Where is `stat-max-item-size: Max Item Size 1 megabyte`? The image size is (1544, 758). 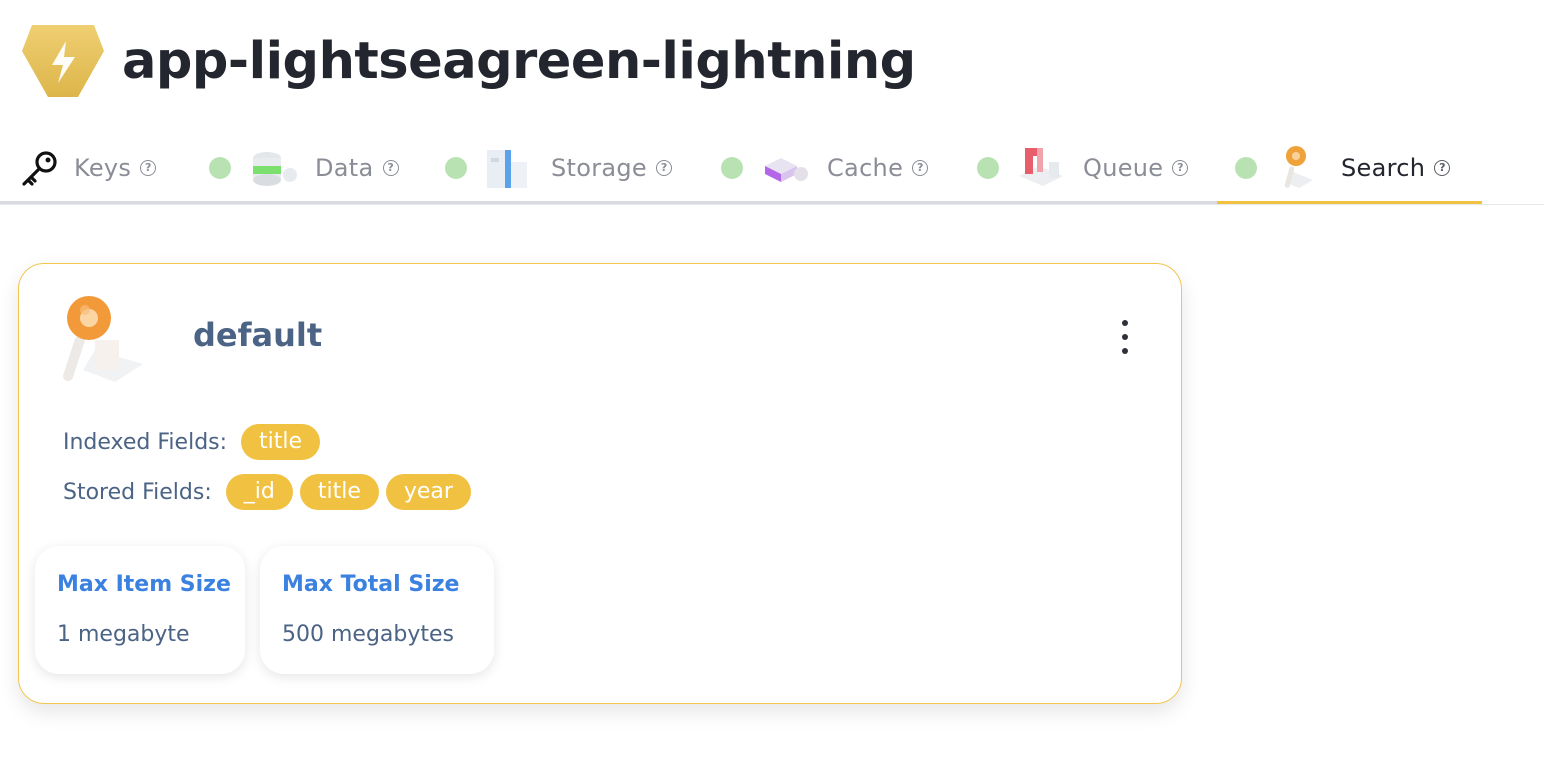 stat-max-item-size: Max Item Size 1 megabyte is located at coordinates (140, 610).